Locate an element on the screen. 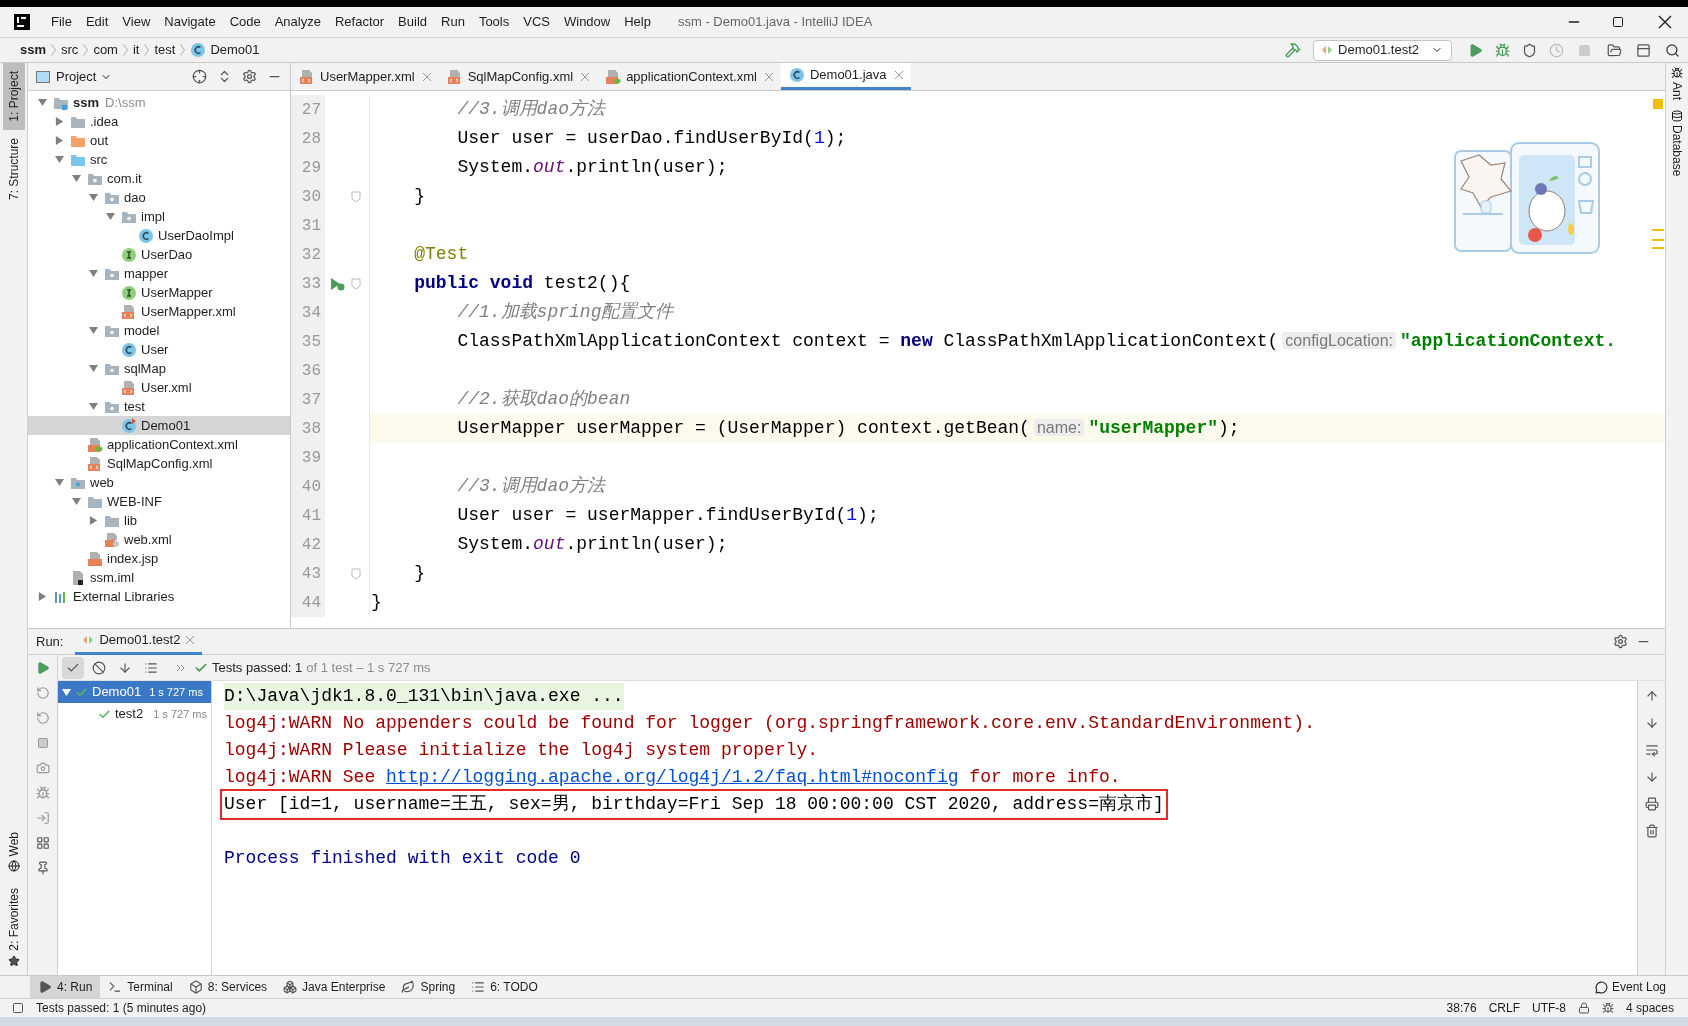 Image resolution: width=1688 pixels, height=1026 pixels. tool-window-button: 6: TODO is located at coordinates (504, 987).